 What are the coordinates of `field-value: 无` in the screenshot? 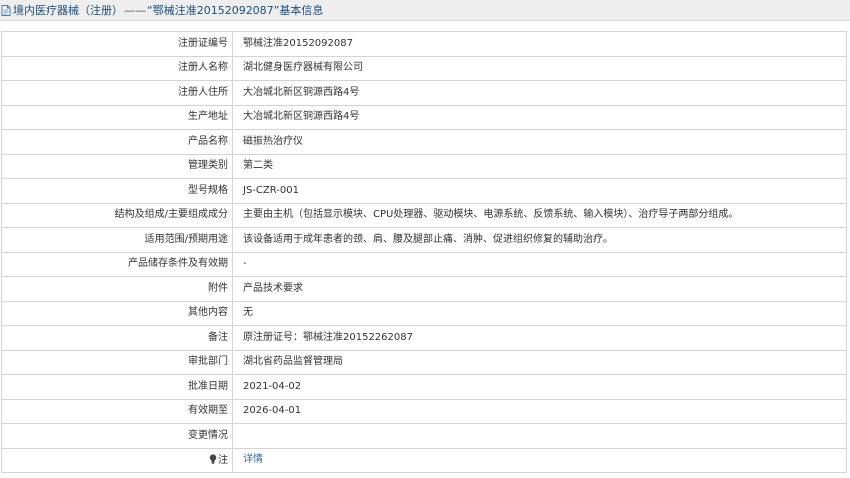 It's located at (539, 313).